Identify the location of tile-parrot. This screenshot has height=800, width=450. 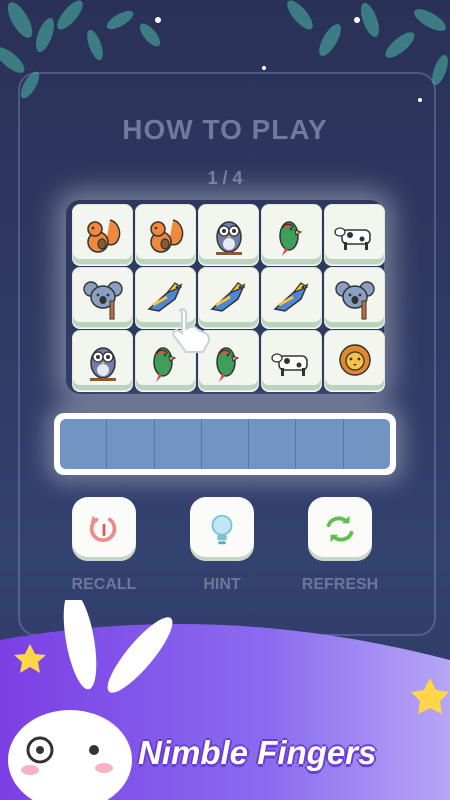
(291, 234).